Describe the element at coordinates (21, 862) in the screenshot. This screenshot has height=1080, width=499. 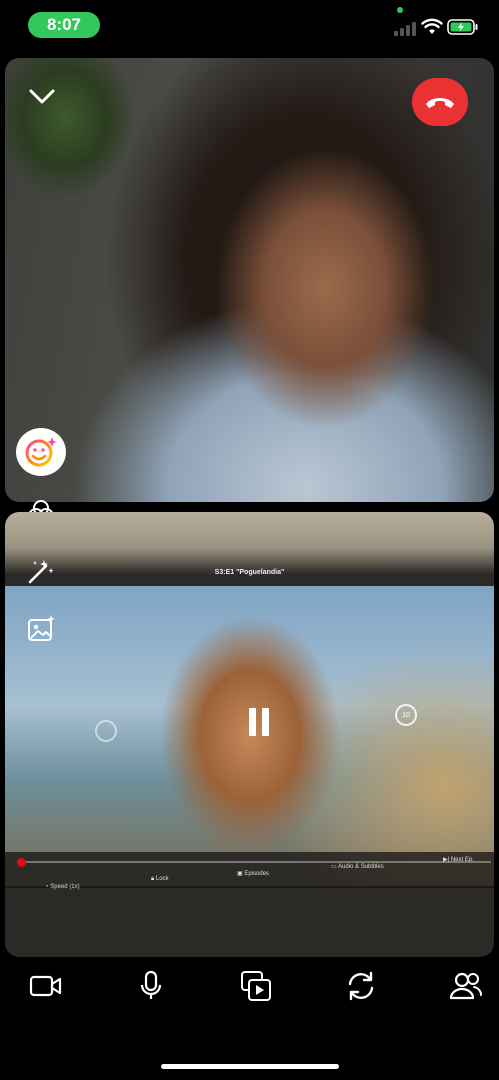
I see `progress-knob` at that location.